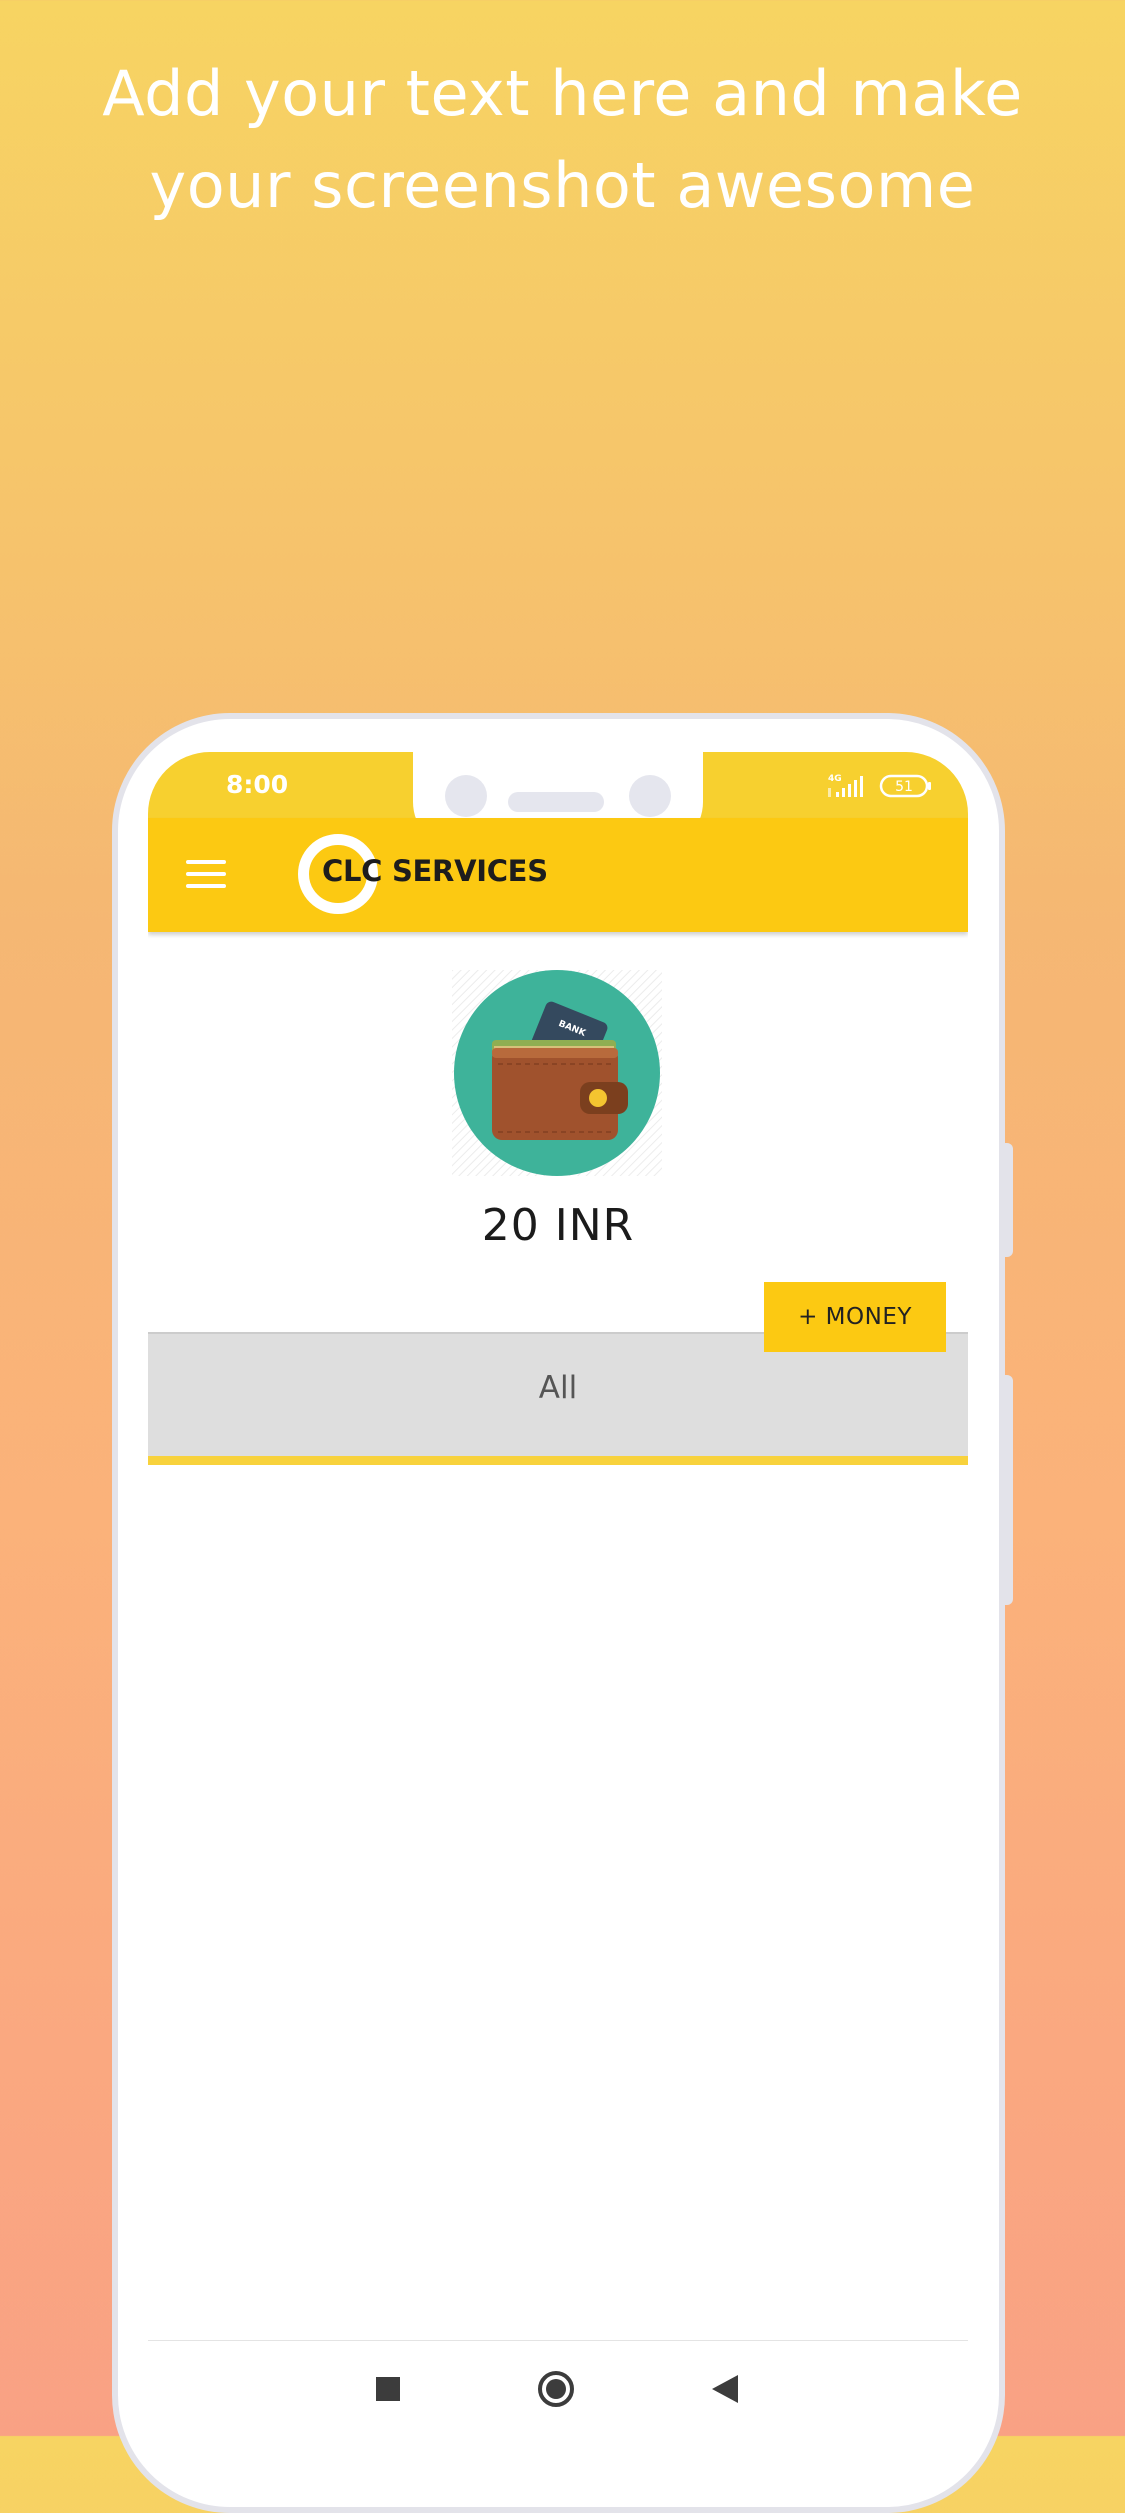 The width and height of the screenshot is (1125, 2513). Describe the element at coordinates (388, 2389) in the screenshot. I see `square-icon` at that location.